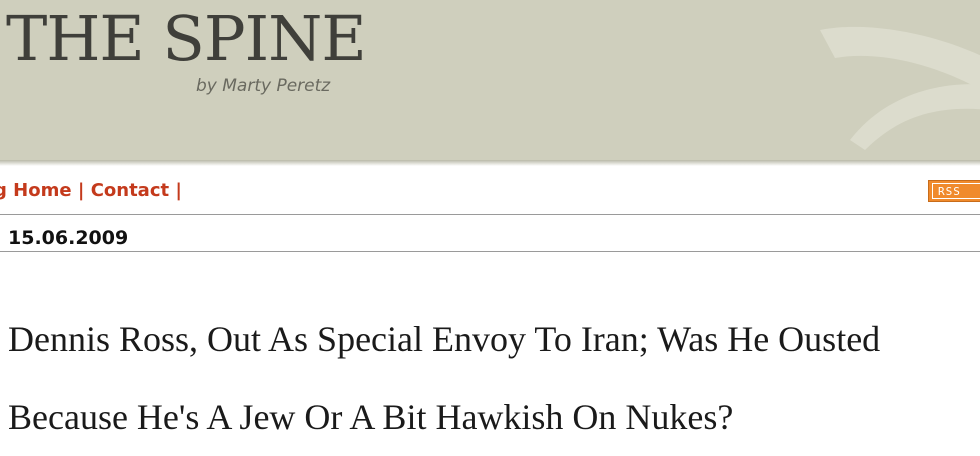 This screenshot has width=980, height=456. What do you see at coordinates (263, 86) in the screenshot?
I see `site-byline: by Marty Peretz` at bounding box center [263, 86].